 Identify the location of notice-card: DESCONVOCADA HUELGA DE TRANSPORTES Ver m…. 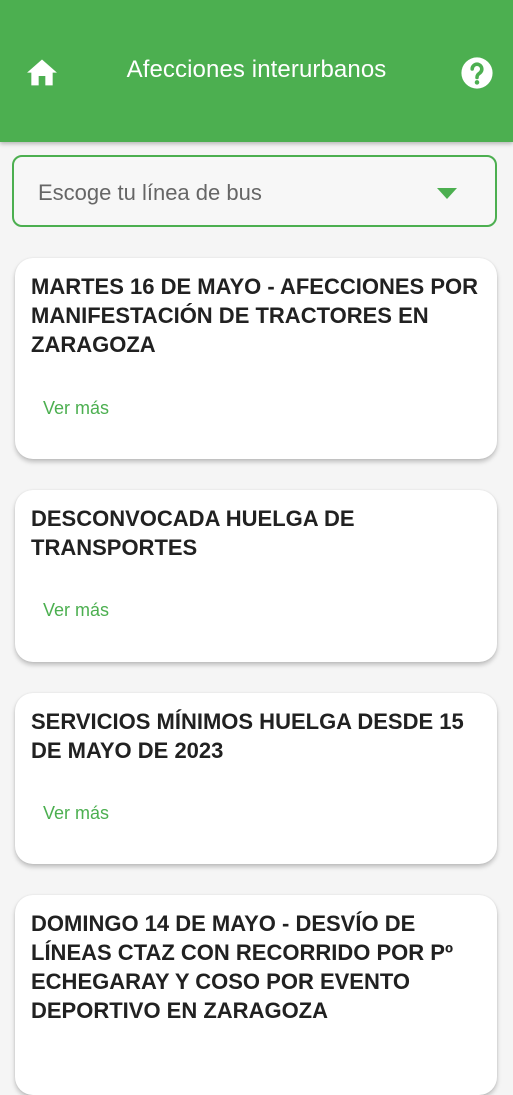
(256, 576).